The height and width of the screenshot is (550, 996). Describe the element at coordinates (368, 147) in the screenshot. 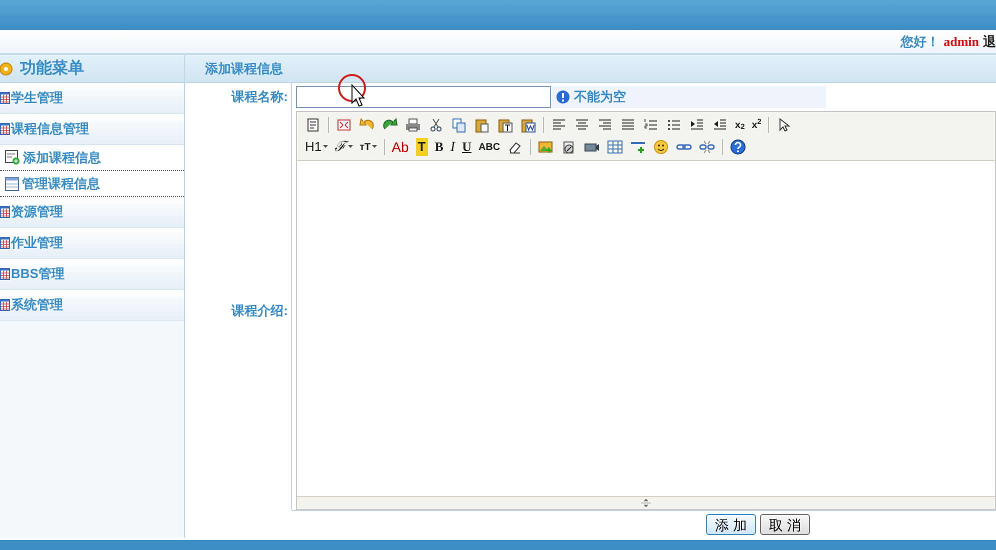

I see `toolbar-button: тT` at that location.